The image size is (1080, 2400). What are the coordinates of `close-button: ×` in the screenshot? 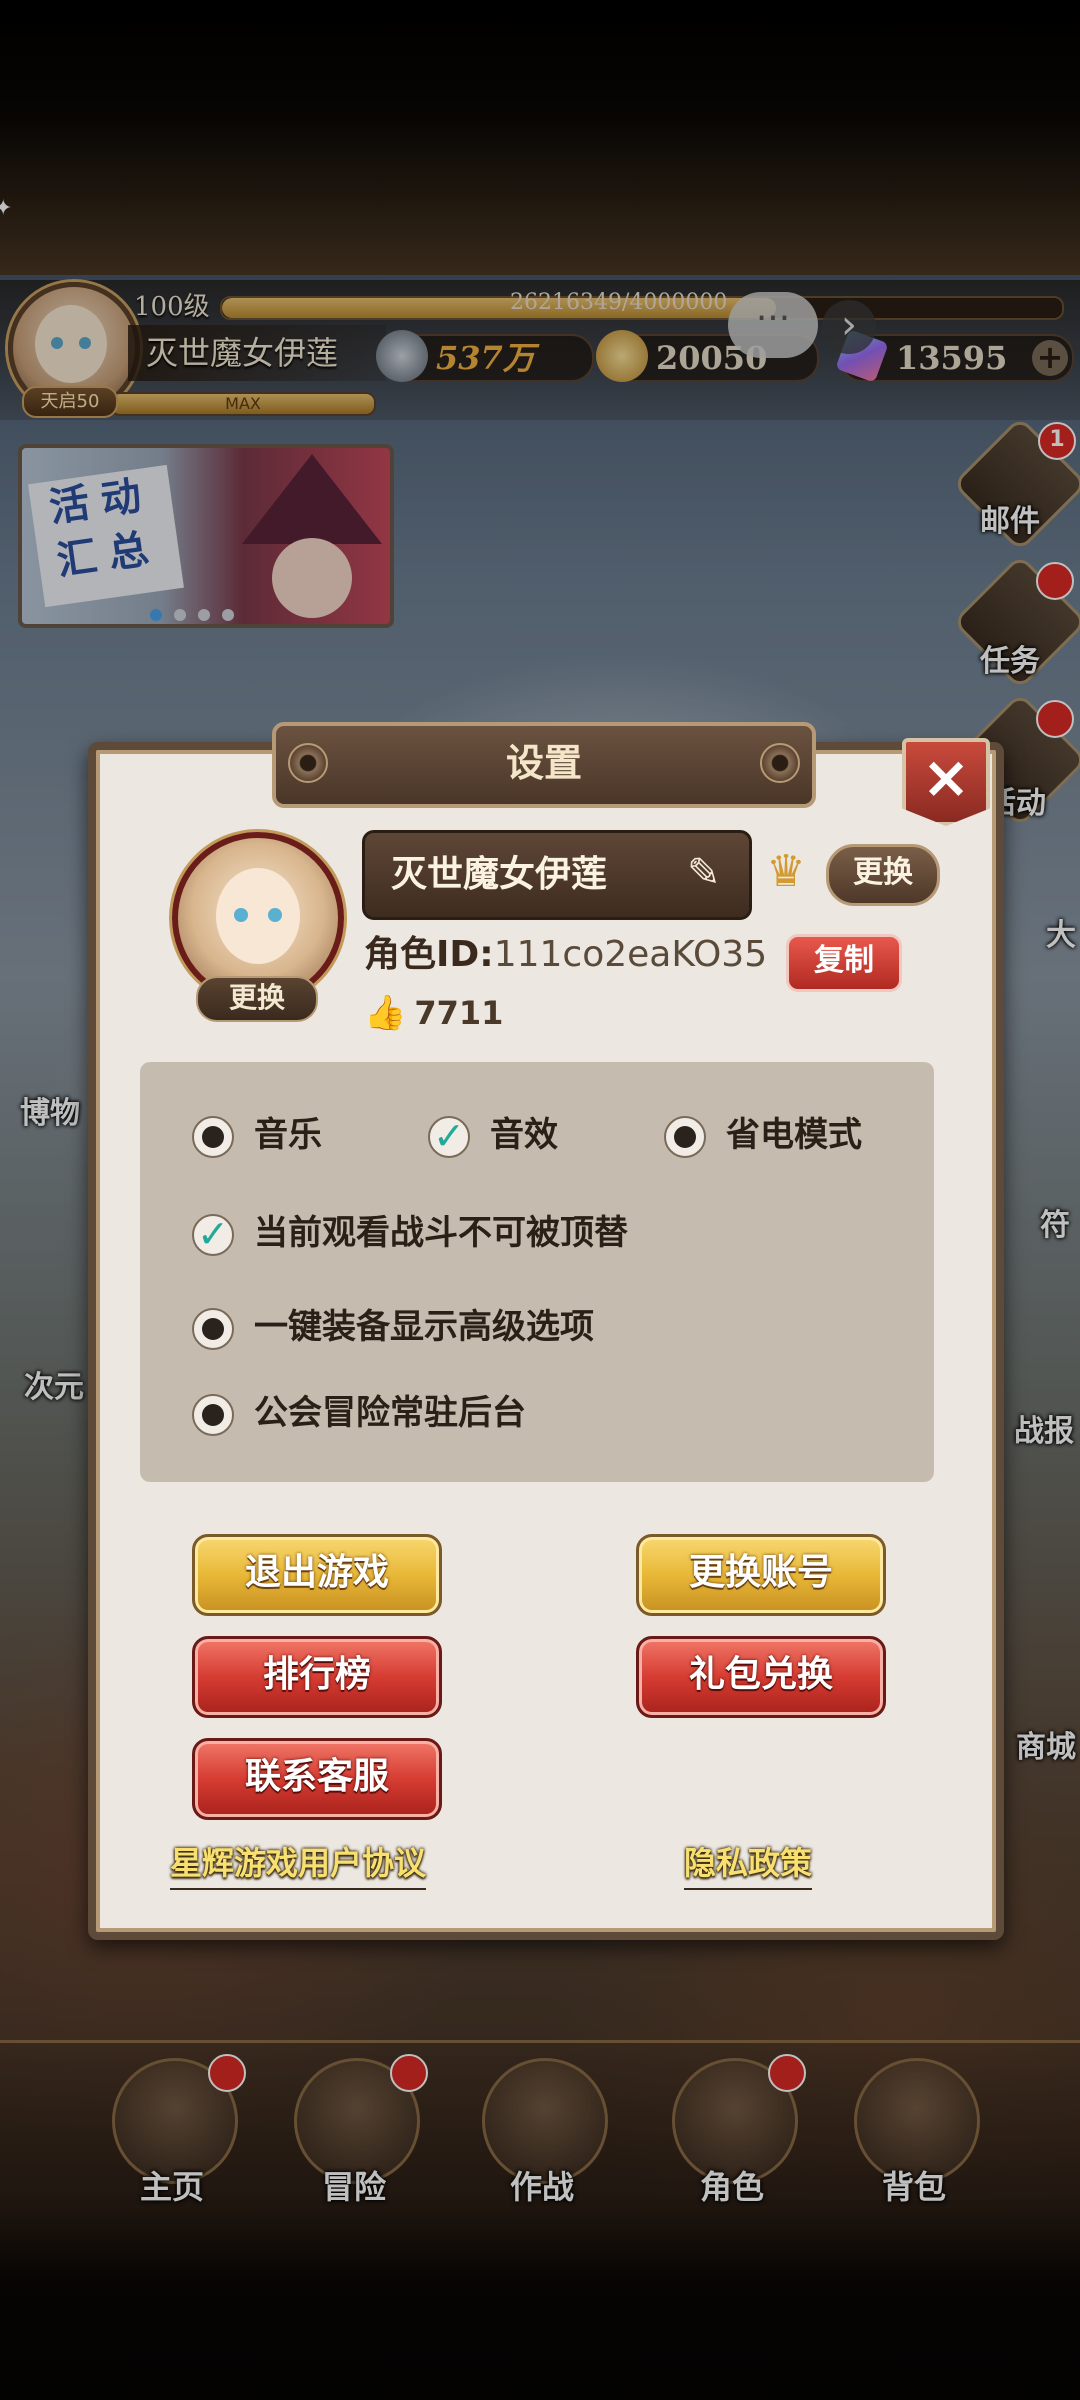 It's located at (946, 782).